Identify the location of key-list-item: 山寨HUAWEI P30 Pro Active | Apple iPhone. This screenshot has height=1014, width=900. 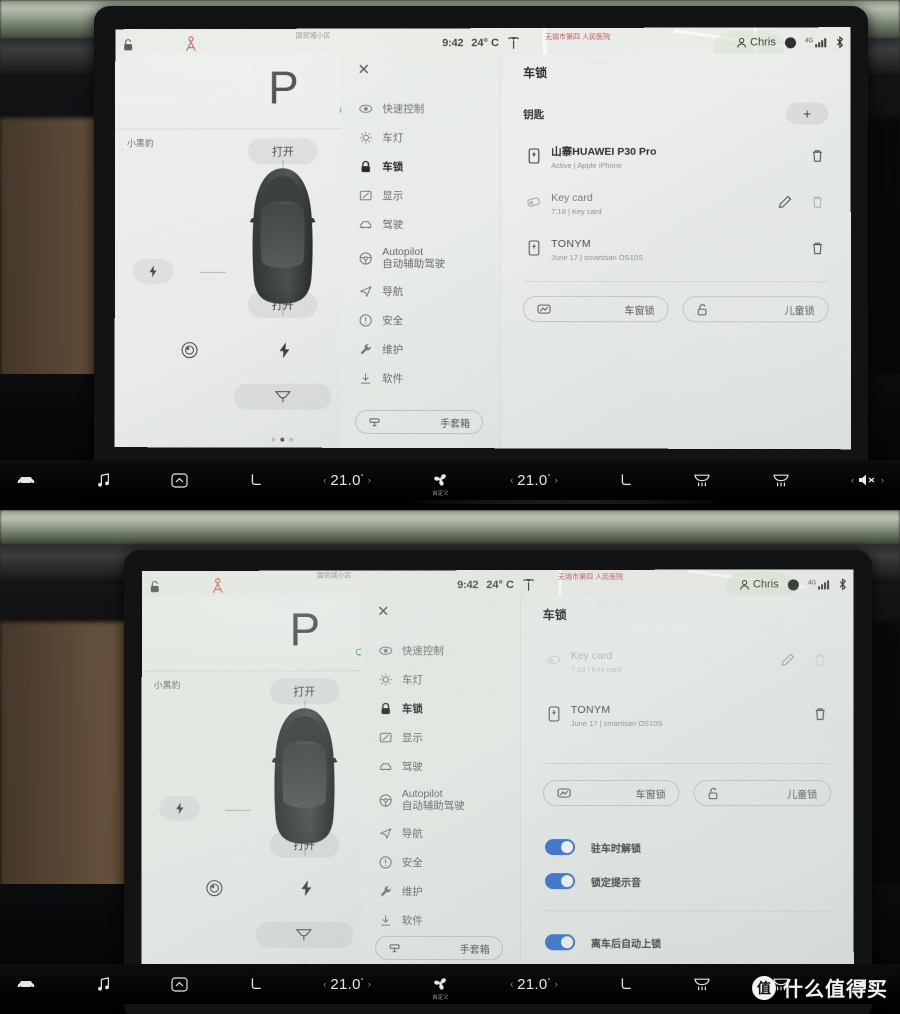
(675, 156).